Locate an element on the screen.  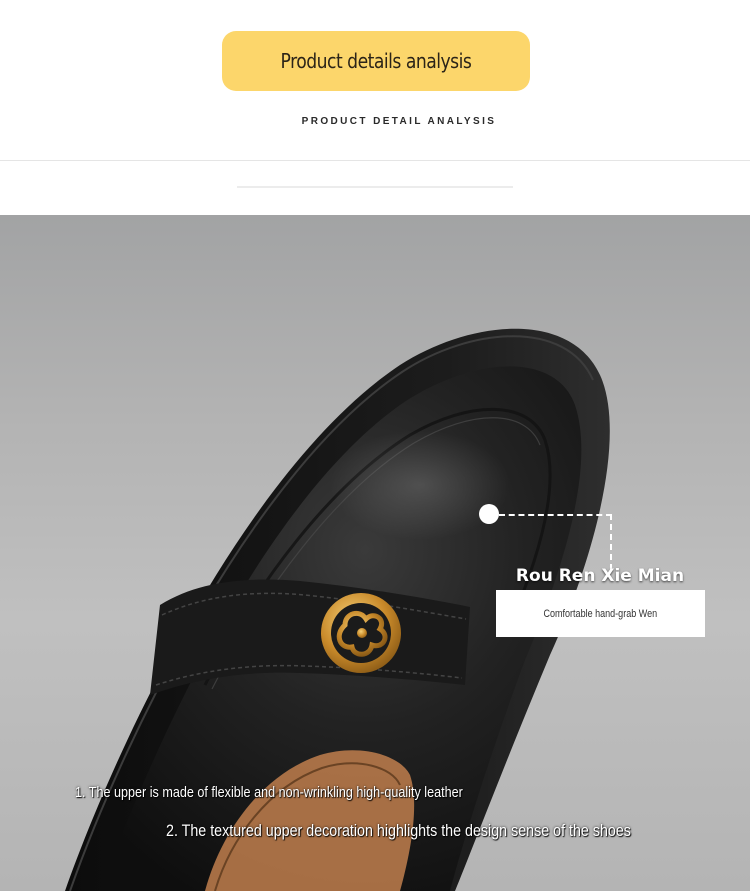
gold-flower-buckle is located at coordinates (361, 633).